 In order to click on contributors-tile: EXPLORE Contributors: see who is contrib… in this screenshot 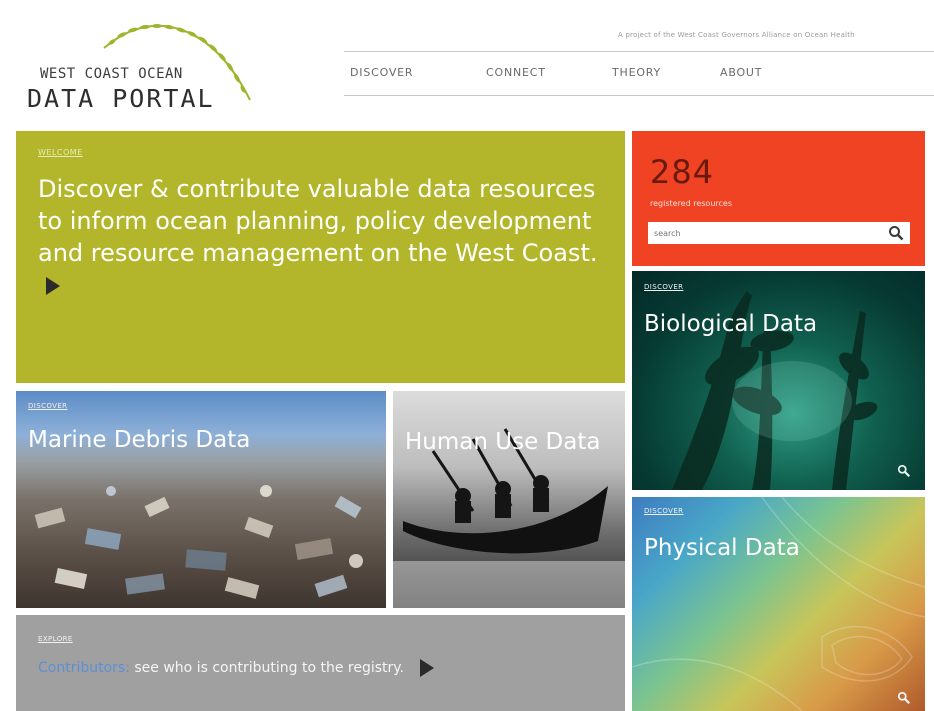, I will do `click(320, 663)`.